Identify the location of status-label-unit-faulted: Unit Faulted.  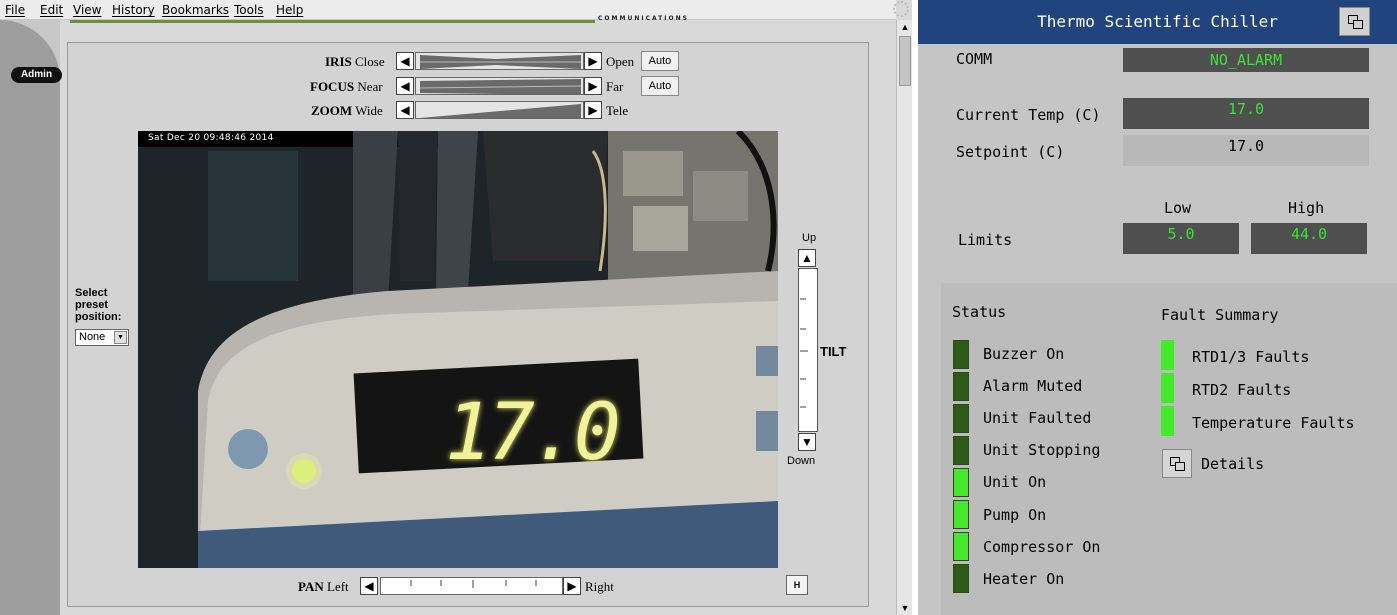
(1037, 418).